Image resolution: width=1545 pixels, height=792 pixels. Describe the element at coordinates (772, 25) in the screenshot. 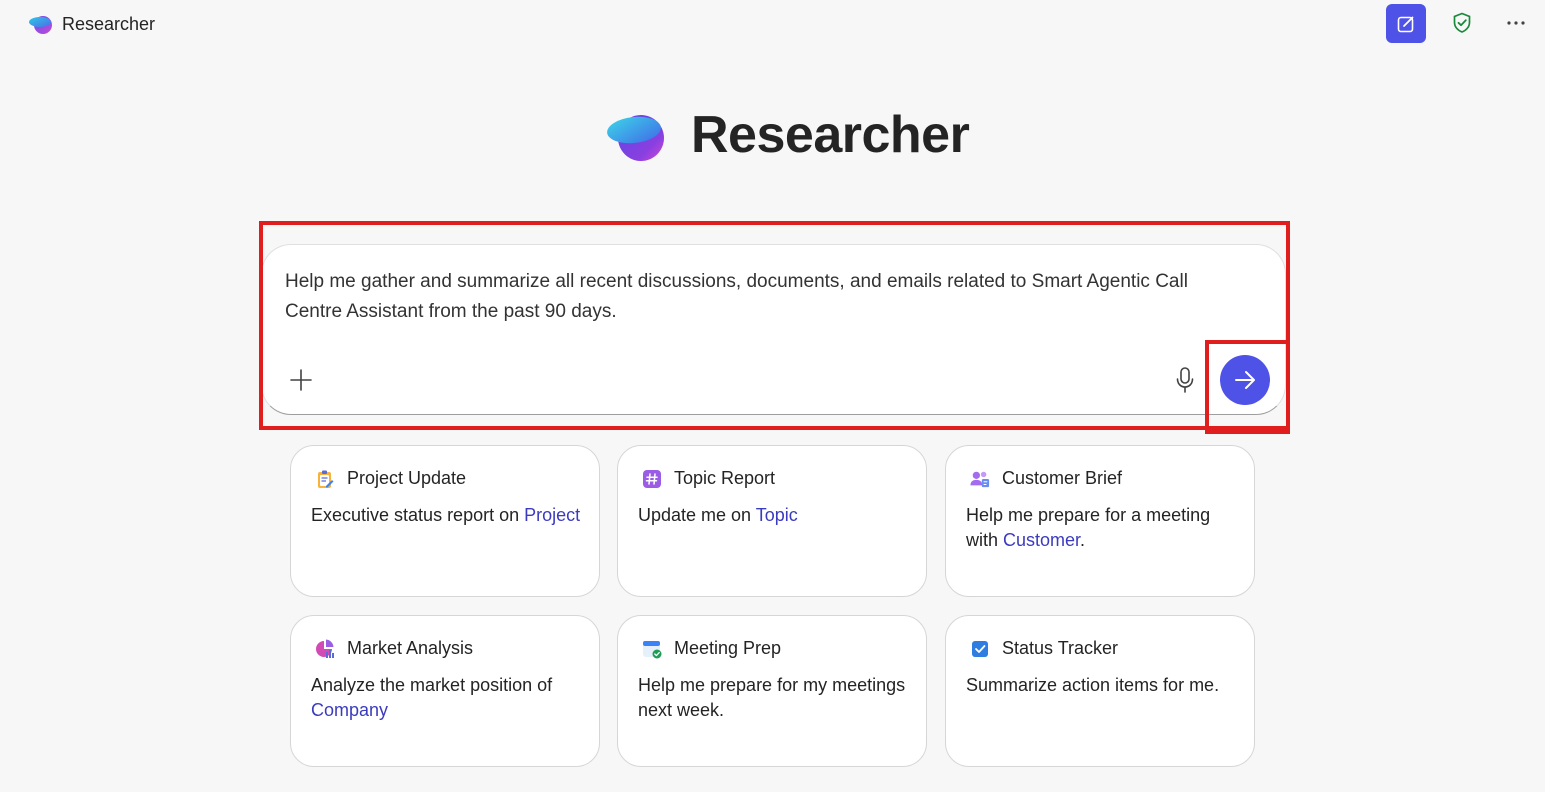

I see `top-bar: Researcher` at that location.